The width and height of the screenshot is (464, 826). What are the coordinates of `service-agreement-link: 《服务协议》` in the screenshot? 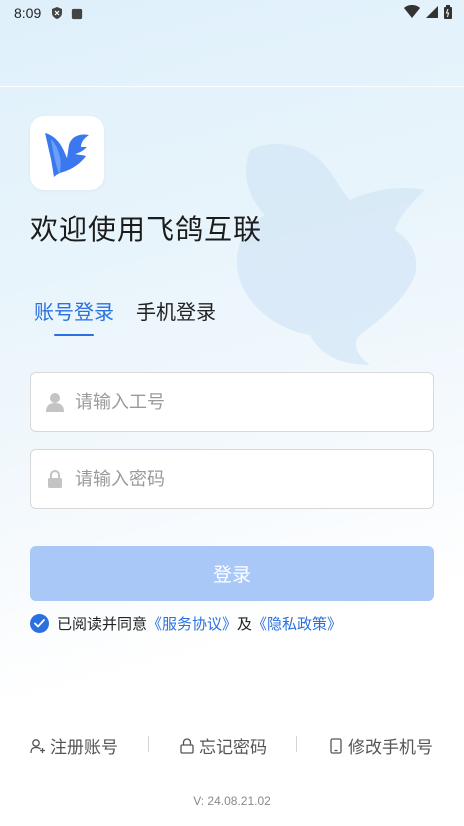 It's located at (192, 623).